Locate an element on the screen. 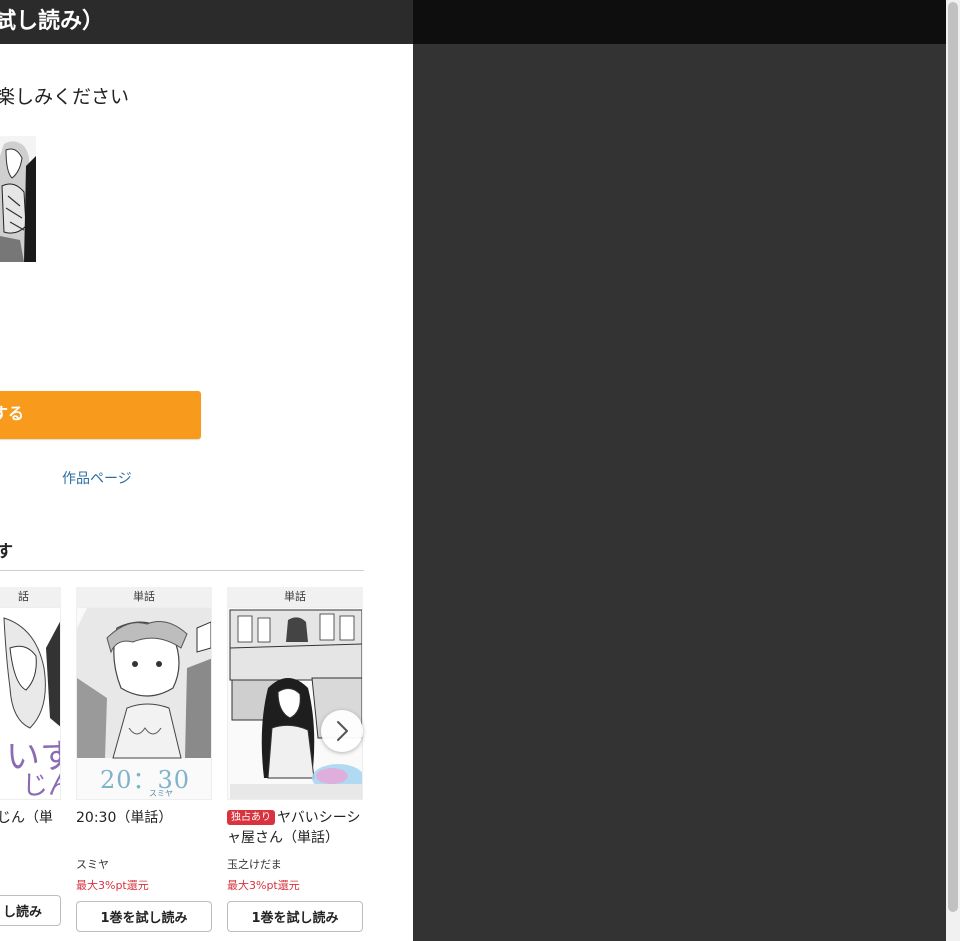 This screenshot has width=960, height=941. section-divider is located at coordinates (182, 570).